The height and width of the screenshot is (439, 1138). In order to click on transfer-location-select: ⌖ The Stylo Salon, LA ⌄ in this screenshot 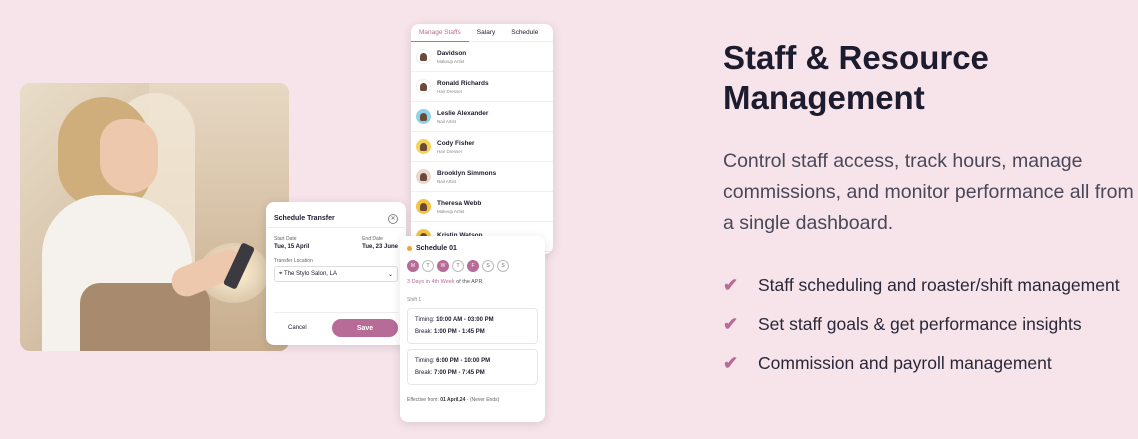, I will do `click(336, 274)`.